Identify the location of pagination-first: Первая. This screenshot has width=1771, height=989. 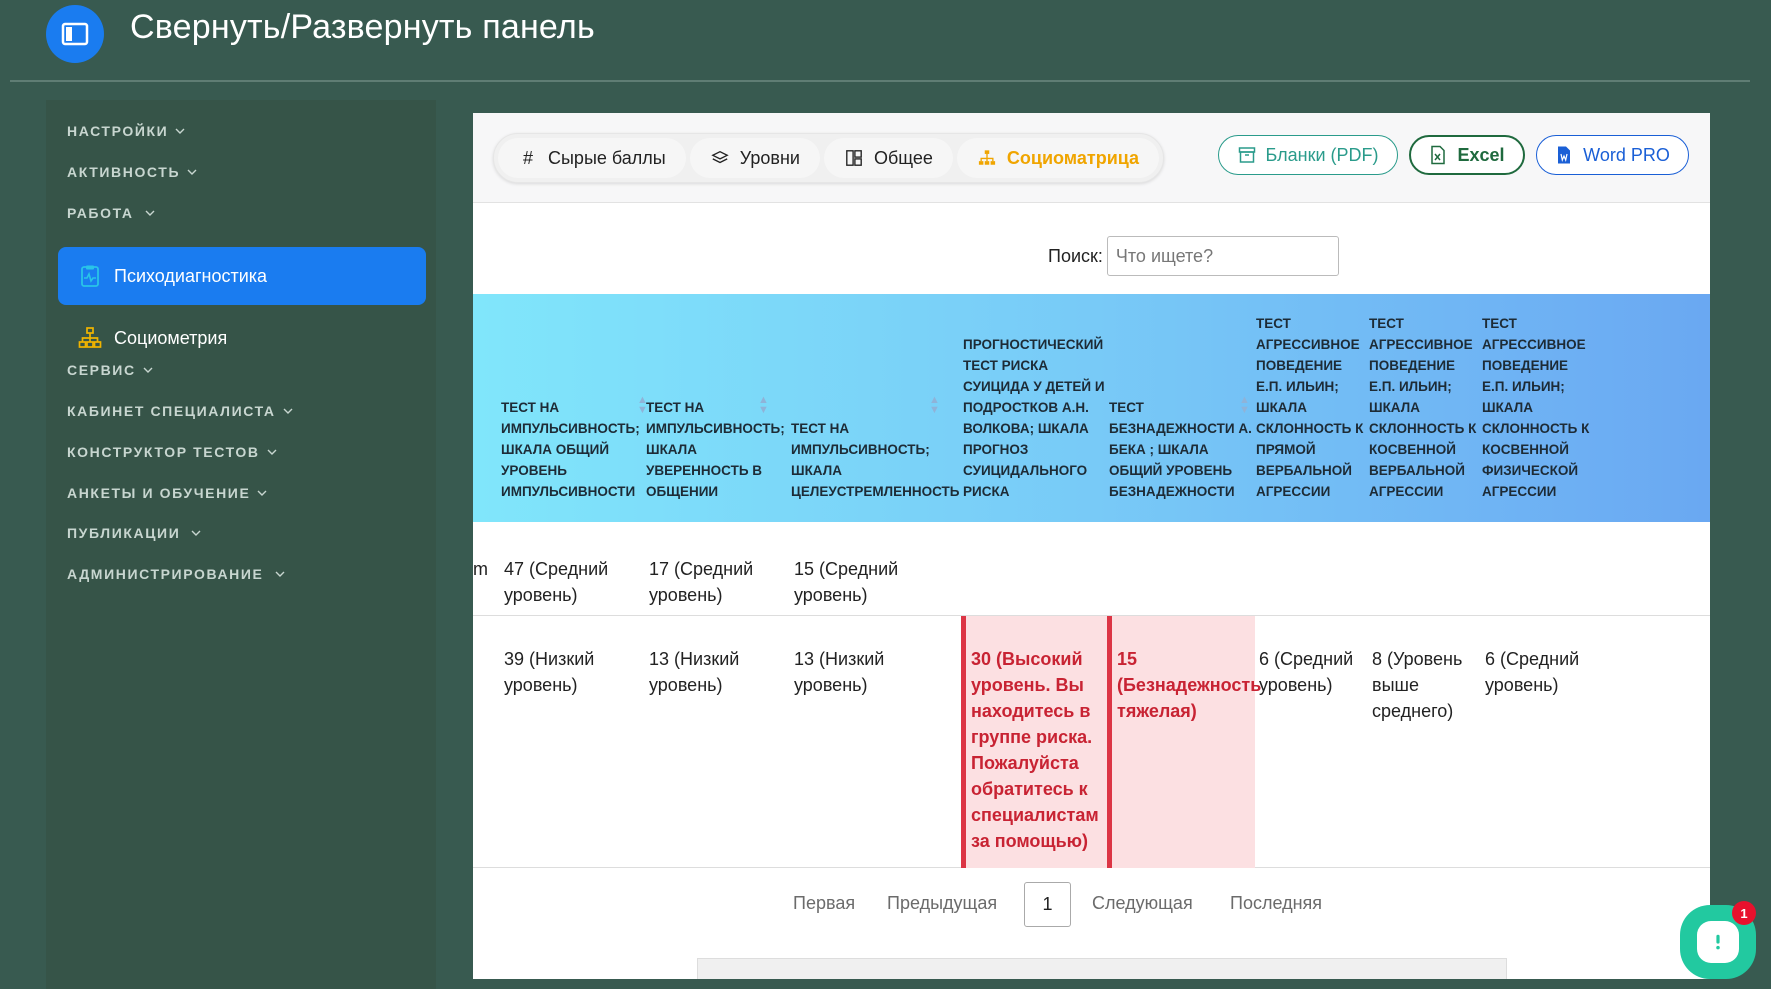
(824, 903).